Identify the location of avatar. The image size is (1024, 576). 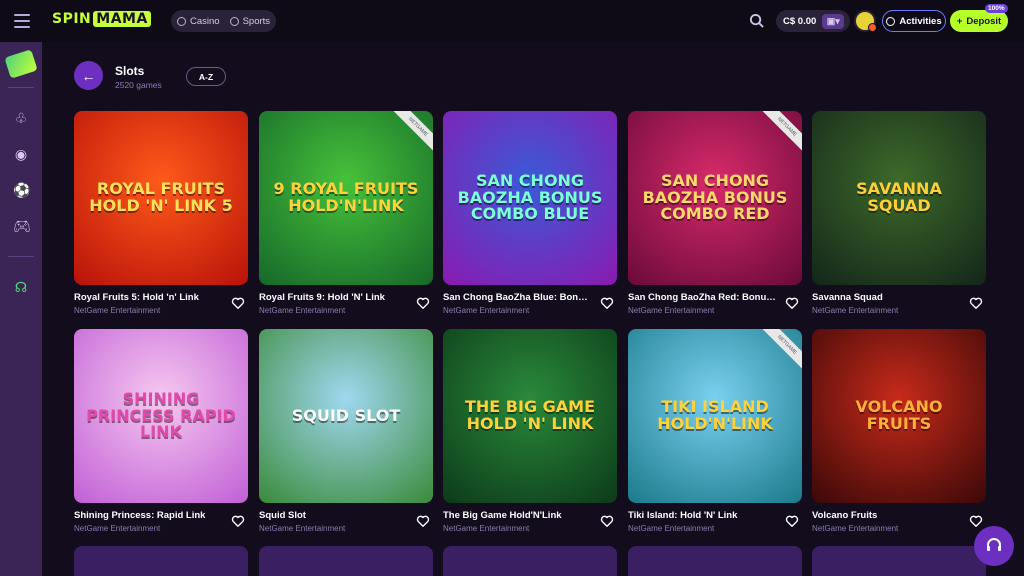
(865, 21).